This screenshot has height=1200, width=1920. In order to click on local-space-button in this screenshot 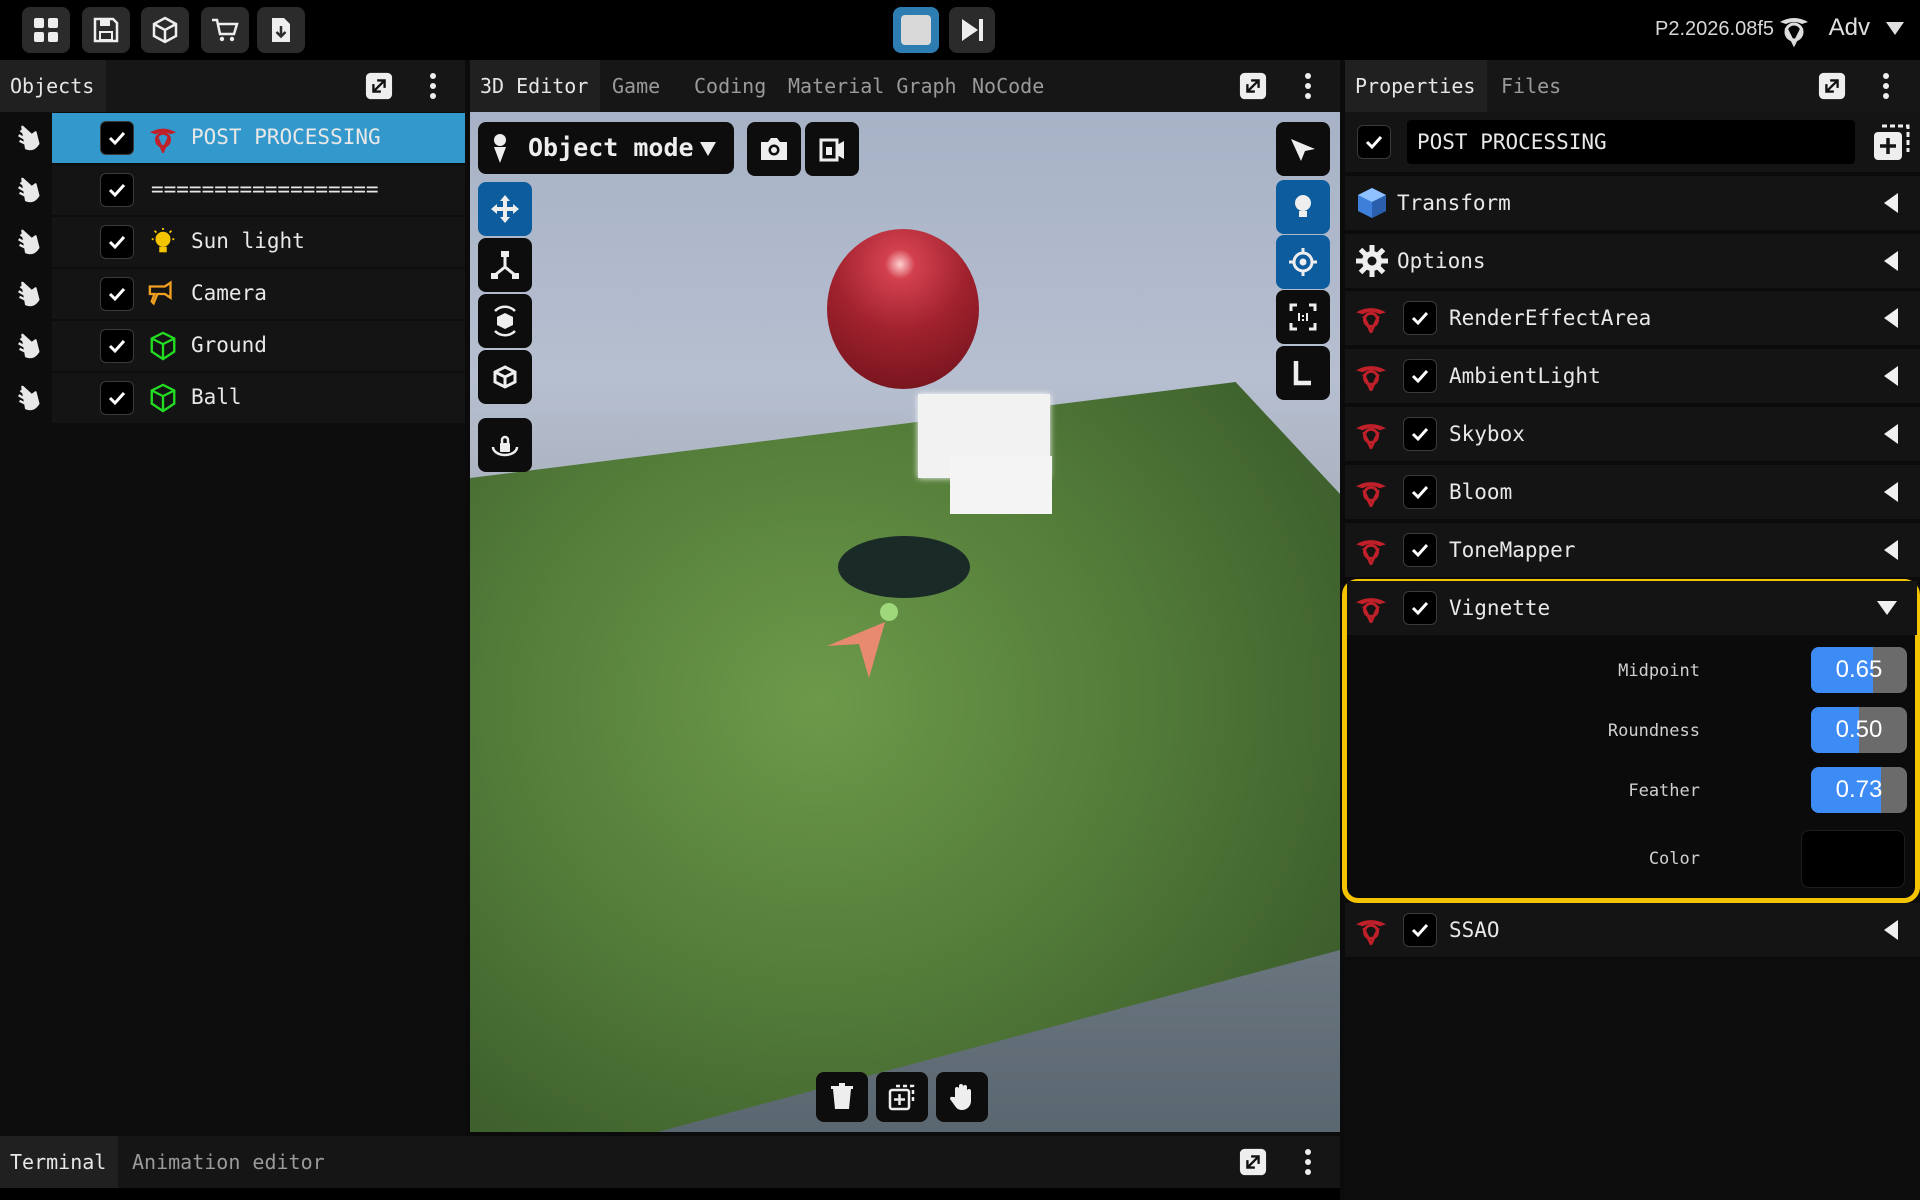, I will do `click(1303, 373)`.